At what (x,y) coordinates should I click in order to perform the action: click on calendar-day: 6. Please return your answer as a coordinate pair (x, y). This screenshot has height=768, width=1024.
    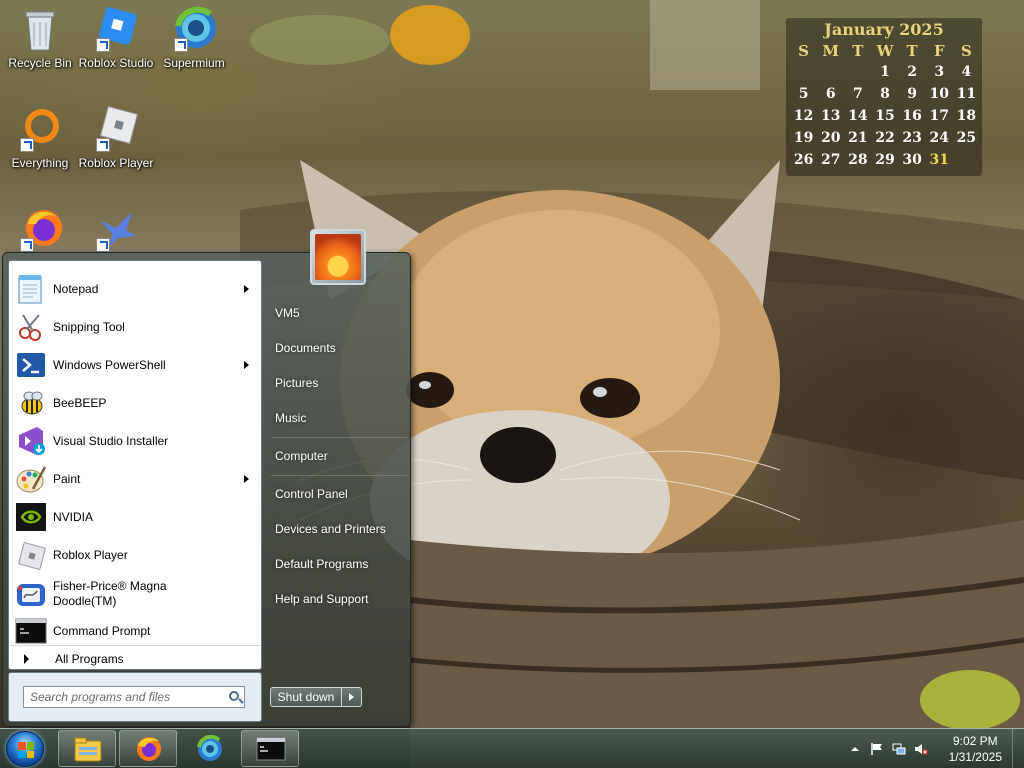
    Looking at the image, I should click on (830, 94).